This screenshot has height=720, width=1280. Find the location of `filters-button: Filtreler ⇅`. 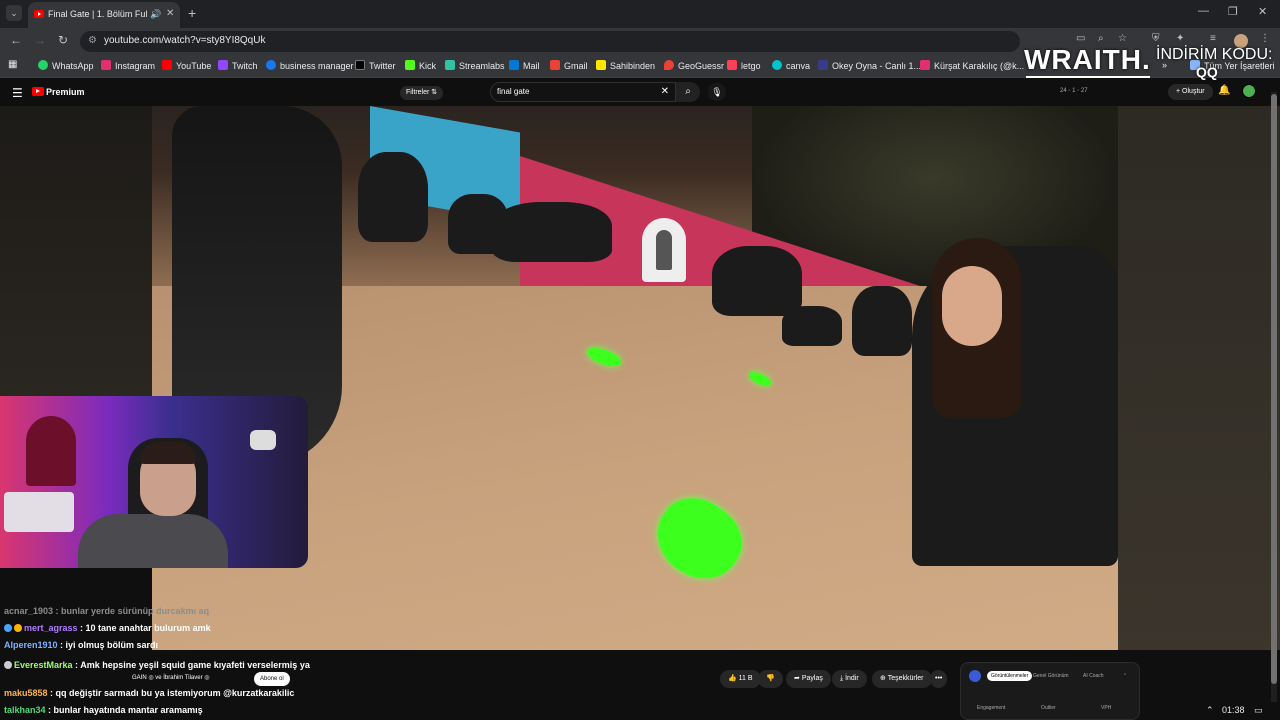

filters-button: Filtreler ⇅ is located at coordinates (422, 93).